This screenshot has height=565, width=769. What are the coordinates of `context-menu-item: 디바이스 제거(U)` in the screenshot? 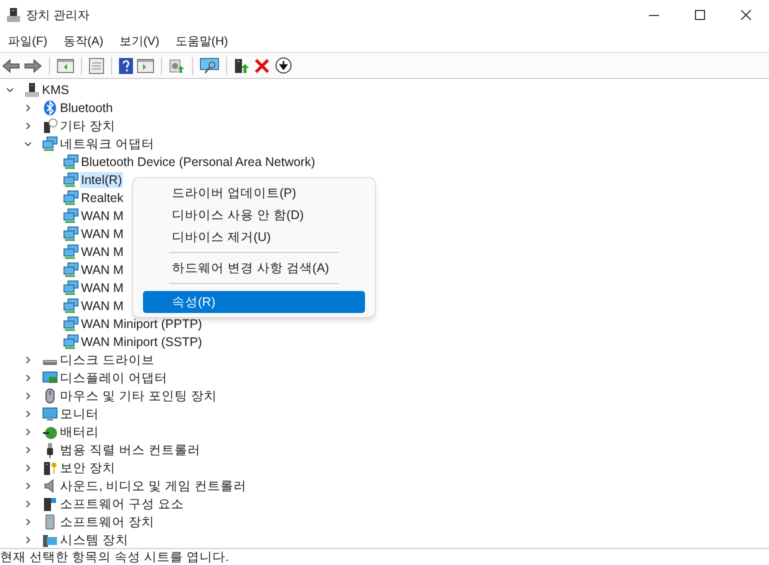 It's located at (254, 237).